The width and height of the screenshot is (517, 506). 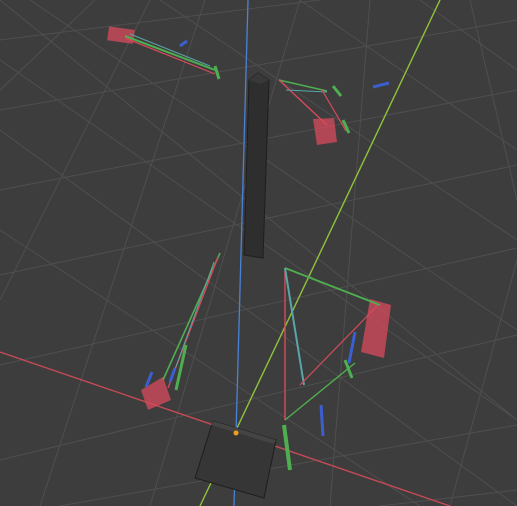 I want to click on pillar, so click(x=256, y=165).